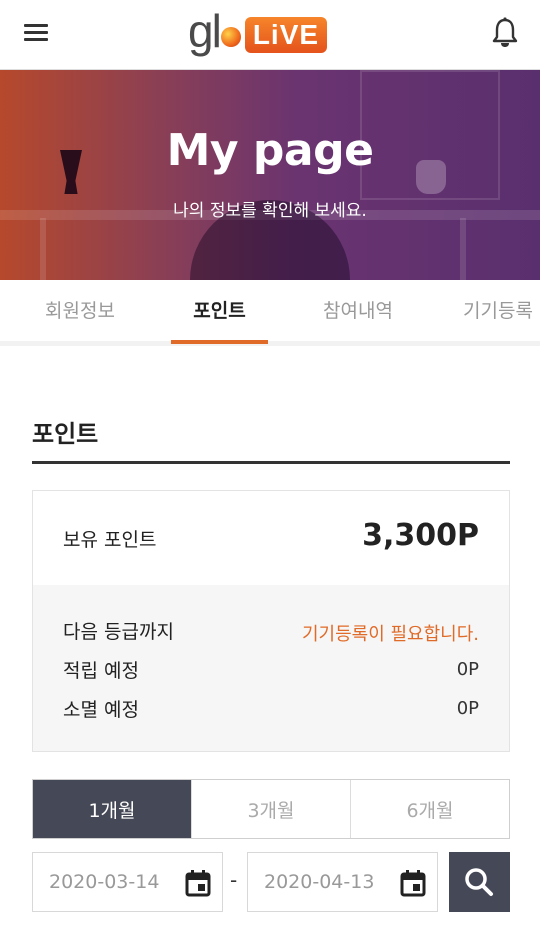 This screenshot has height=928, width=540. I want to click on logo-dot-icon, so click(230, 36).